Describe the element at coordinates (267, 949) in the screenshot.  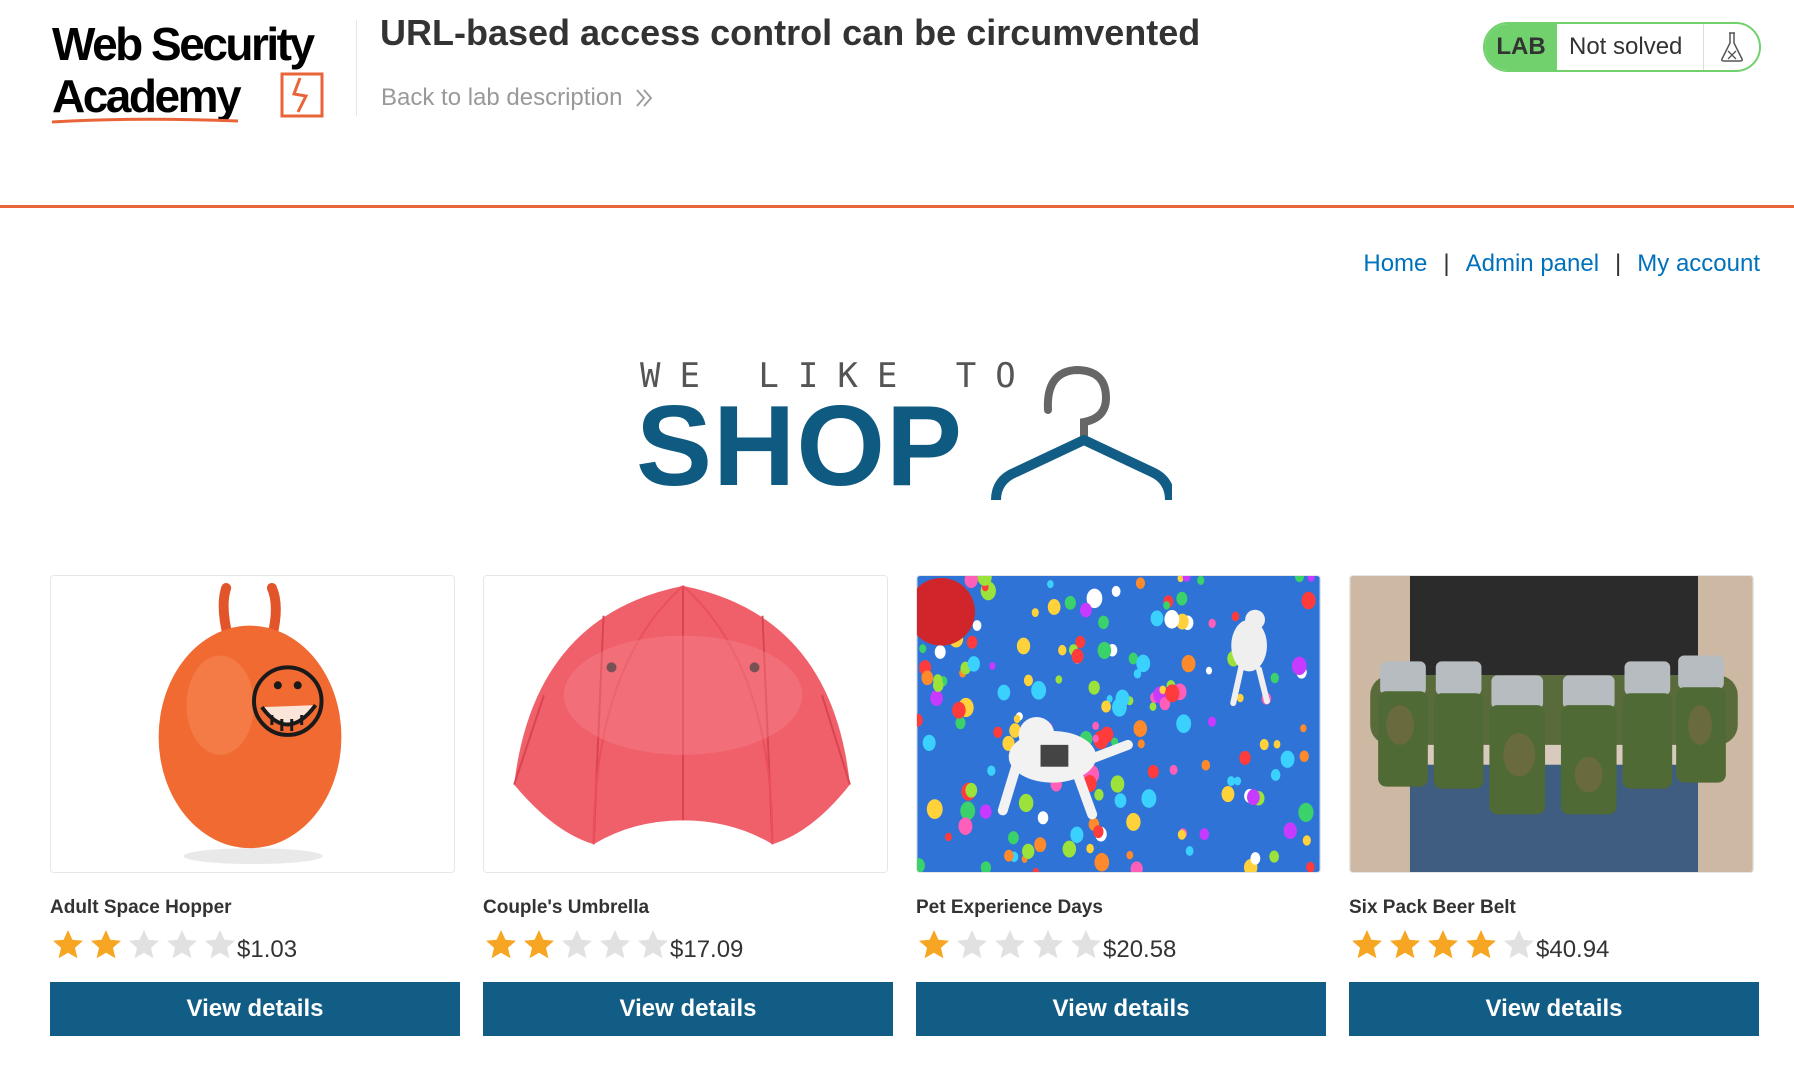
I see `product-price: $1.03` at that location.